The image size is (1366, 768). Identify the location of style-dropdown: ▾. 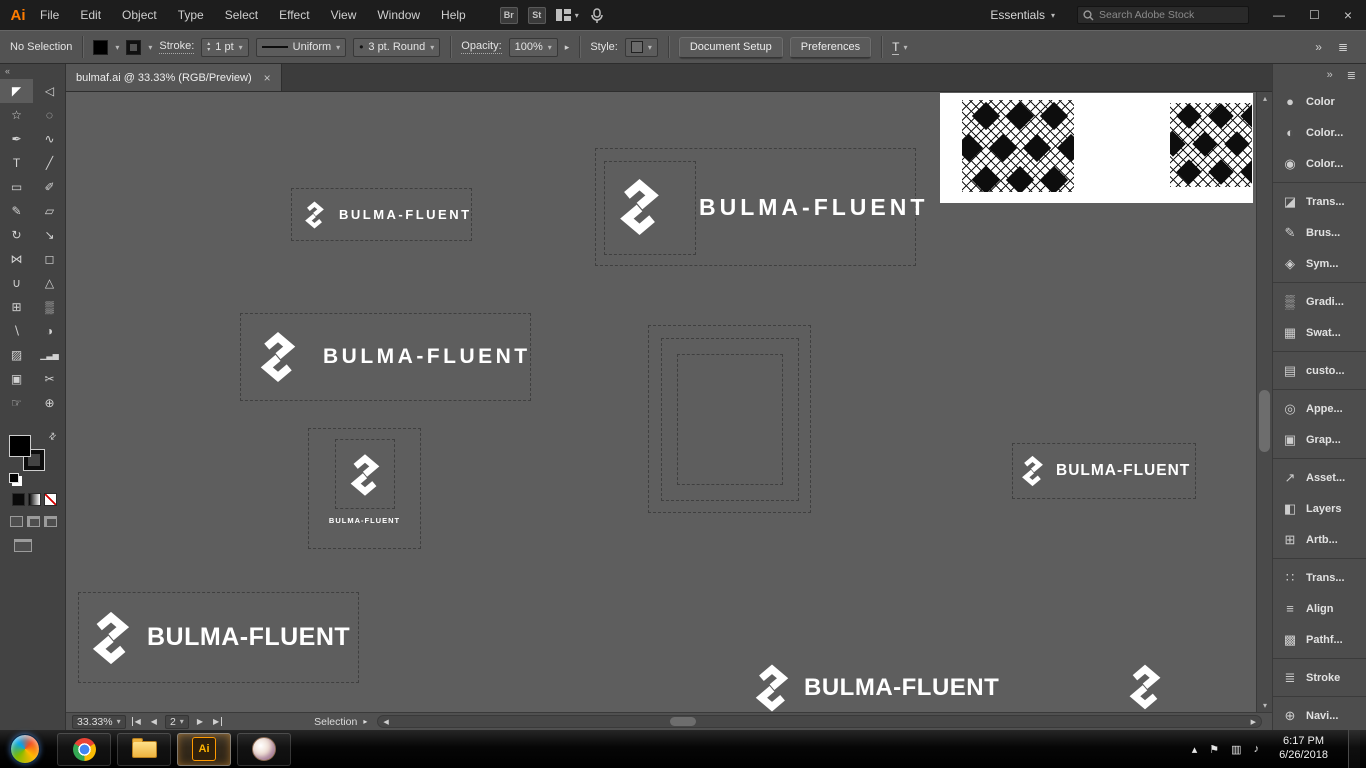
(641, 47).